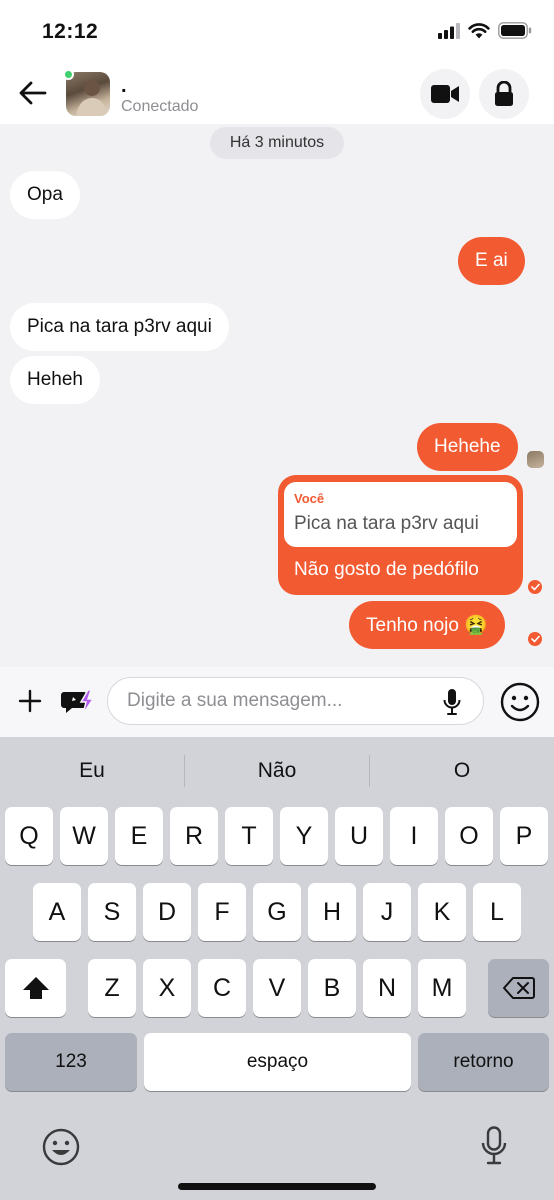 This screenshot has width=554, height=1200. I want to click on key: R, so click(194, 836).